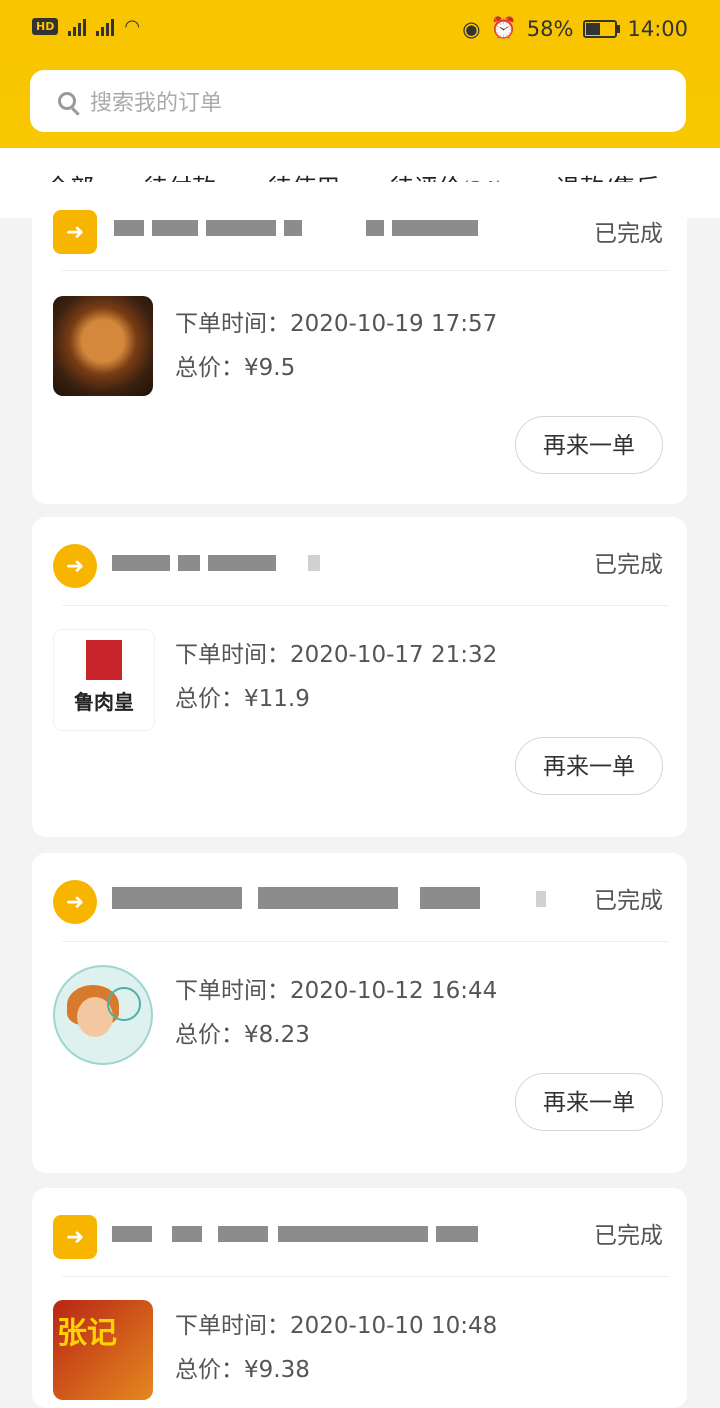 This screenshot has height=1408, width=720. Describe the element at coordinates (104, 660) in the screenshot. I see `brand-logo-icon` at that location.